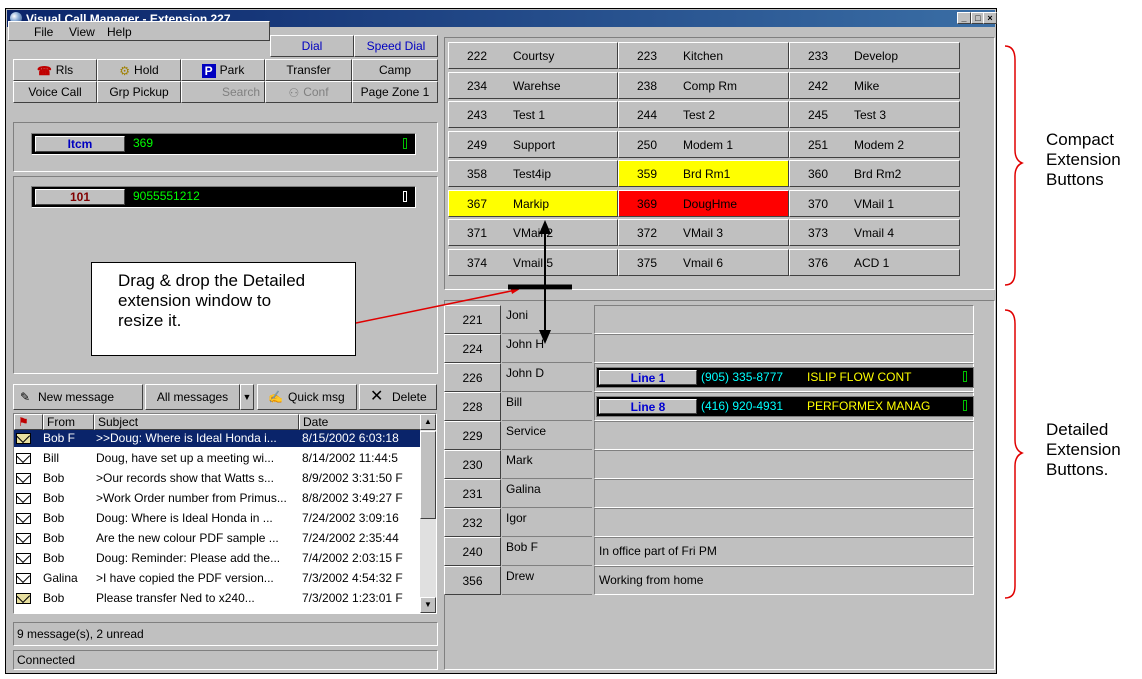  What do you see at coordinates (1083, 449) in the screenshot?
I see `detailed-label: Detailed Extension Buttons.` at bounding box center [1083, 449].